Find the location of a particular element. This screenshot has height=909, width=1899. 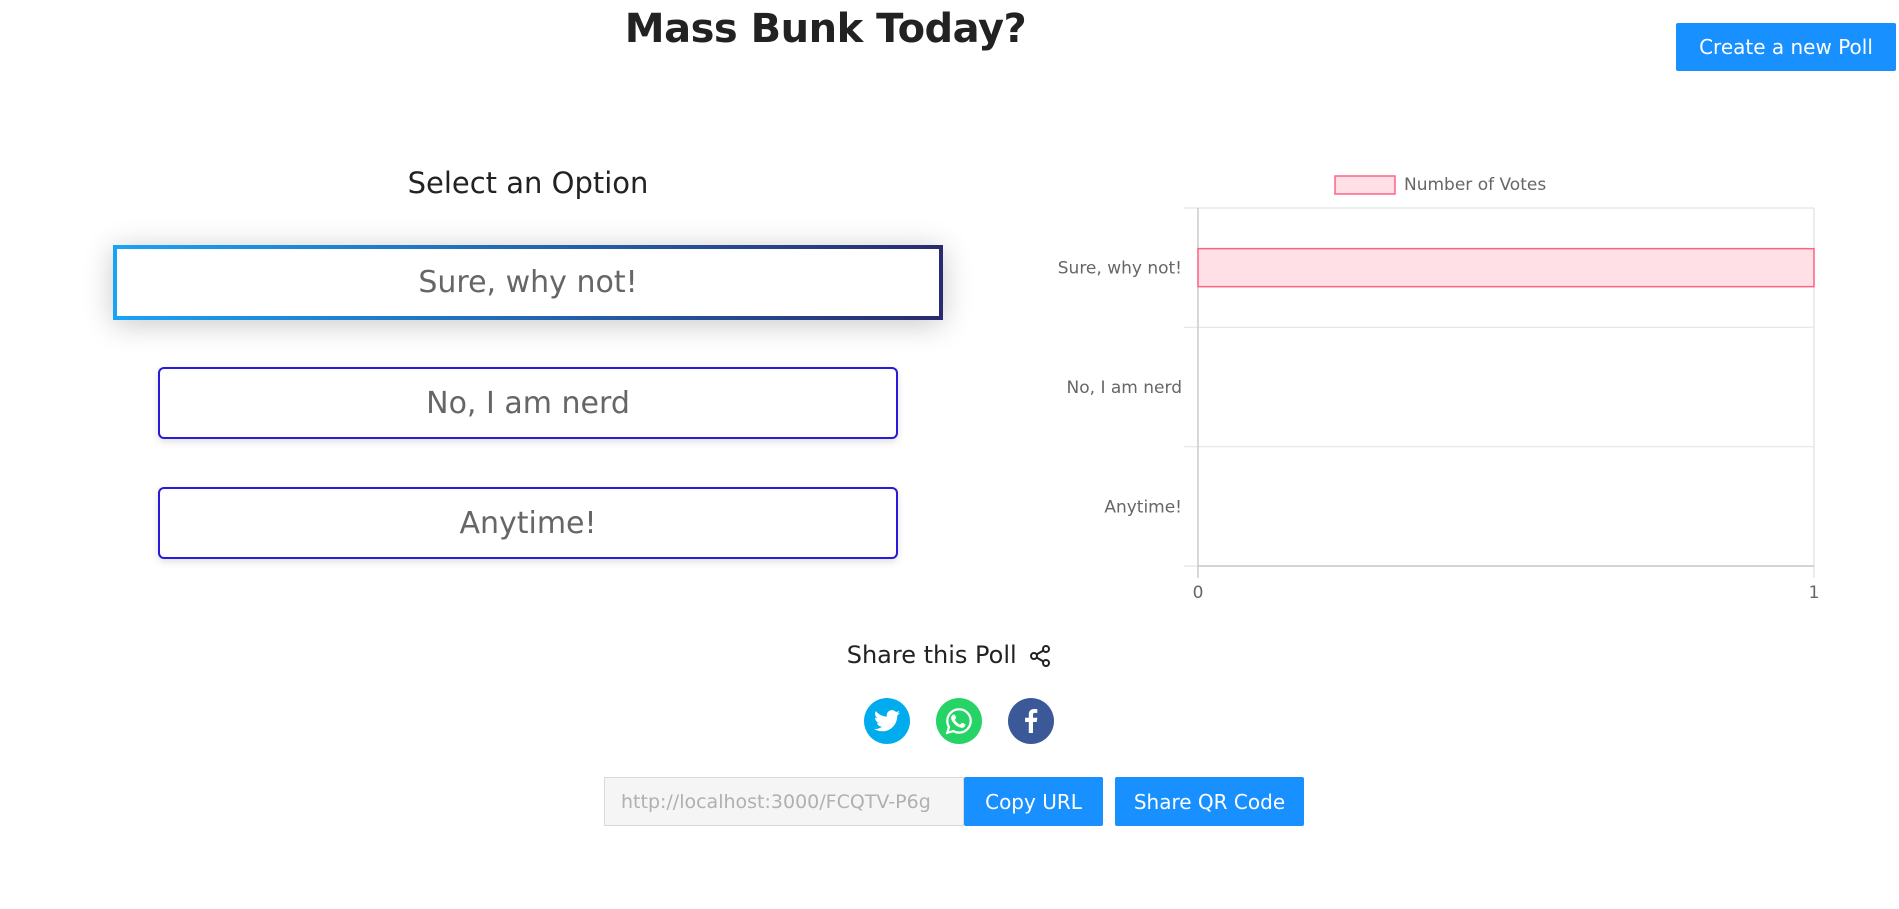

legend-label: Number of Votes is located at coordinates (1475, 185).